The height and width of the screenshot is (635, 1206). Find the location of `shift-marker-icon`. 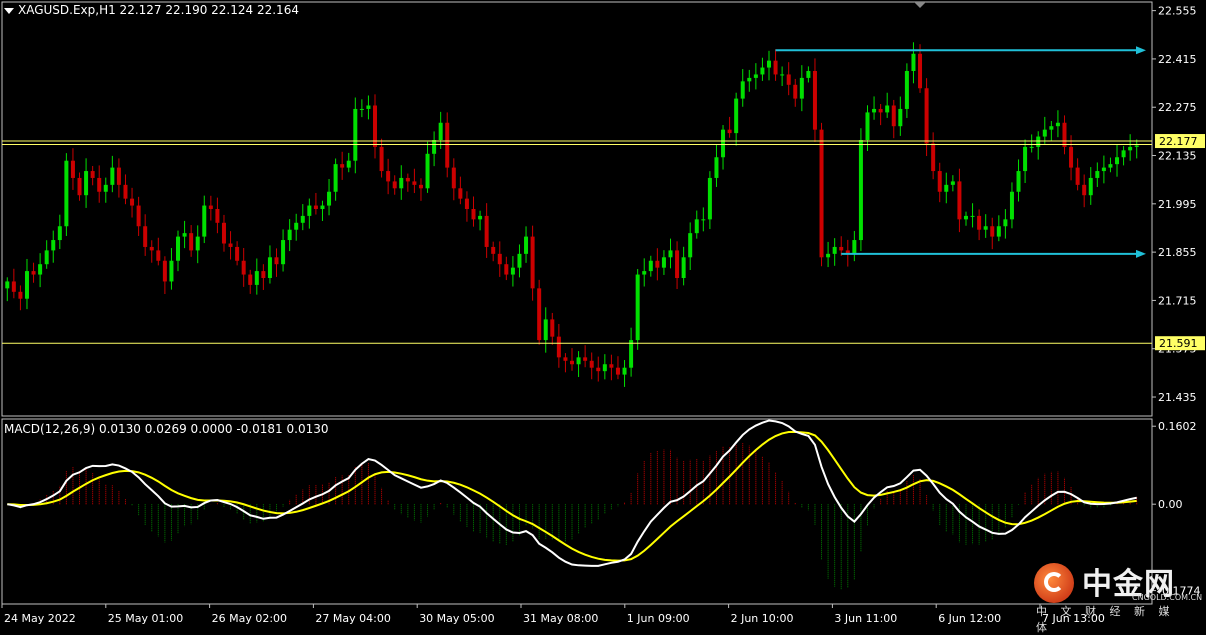

shift-marker-icon is located at coordinates (920, 5).